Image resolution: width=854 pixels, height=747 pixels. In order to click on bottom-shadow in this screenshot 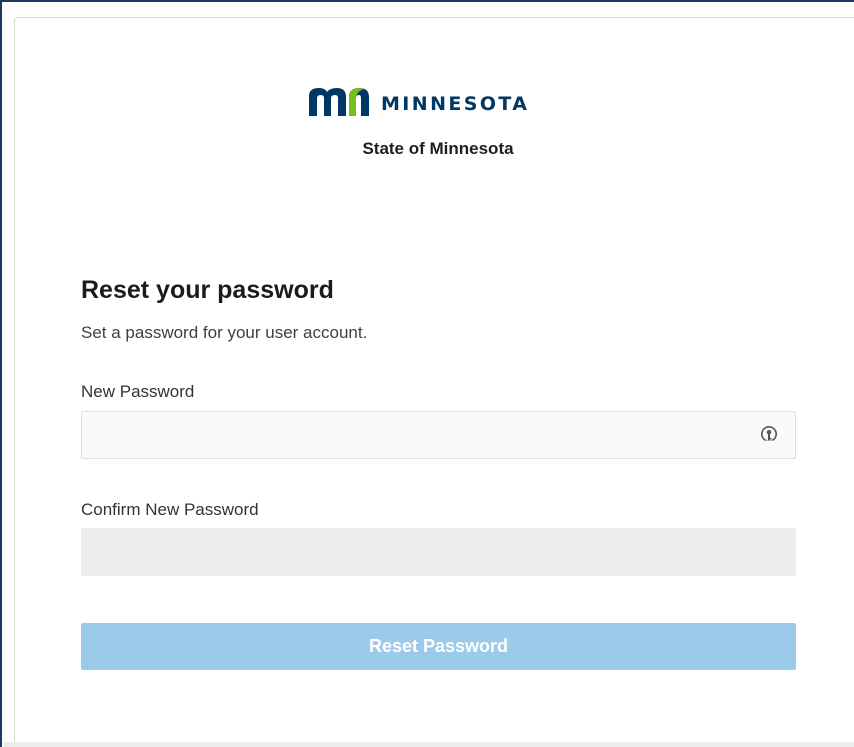, I will do `click(429, 744)`.